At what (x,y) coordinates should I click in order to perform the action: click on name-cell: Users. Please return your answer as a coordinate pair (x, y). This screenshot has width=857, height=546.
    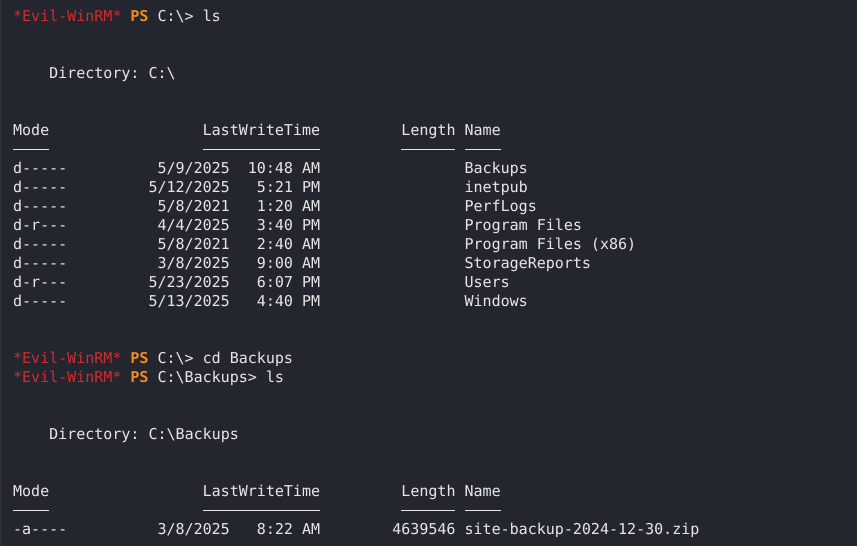
    Looking at the image, I should click on (487, 282).